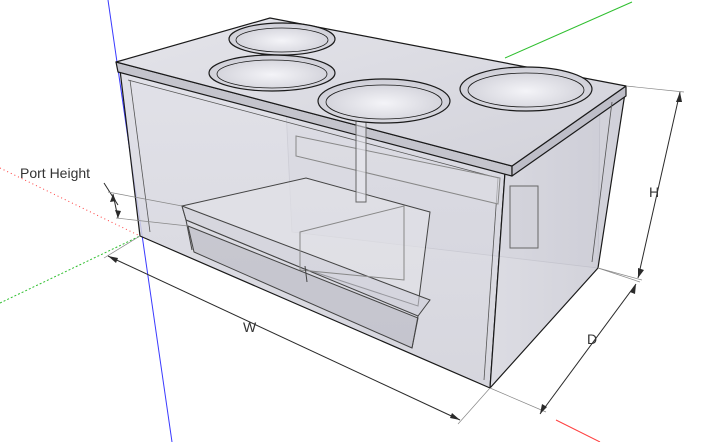  I want to click on side-brace-block, so click(524, 217).